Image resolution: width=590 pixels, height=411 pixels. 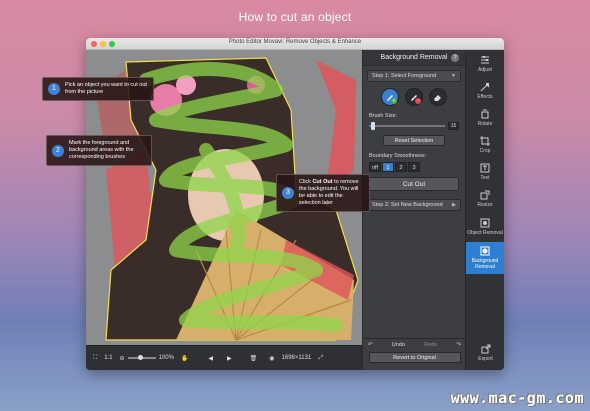 What do you see at coordinates (375, 167) in the screenshot?
I see `smoothness-option: off` at bounding box center [375, 167].